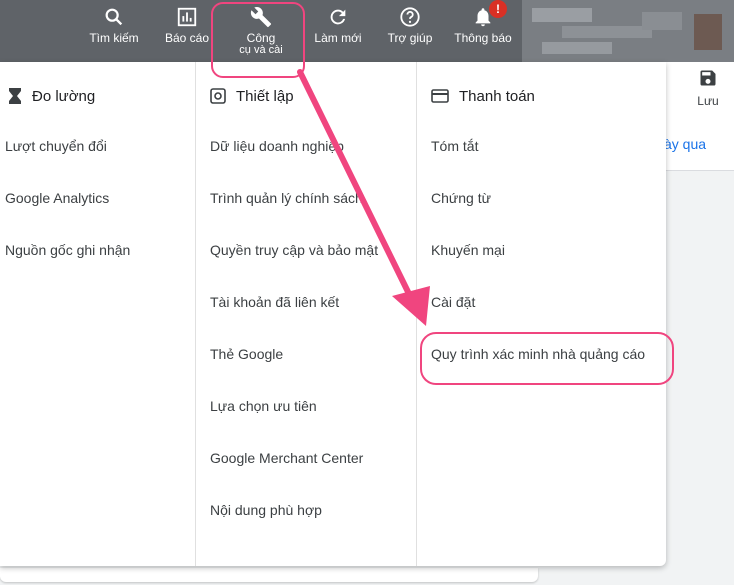 This screenshot has width=734, height=585. I want to click on help-button: Trợ giúp, so click(410, 32).